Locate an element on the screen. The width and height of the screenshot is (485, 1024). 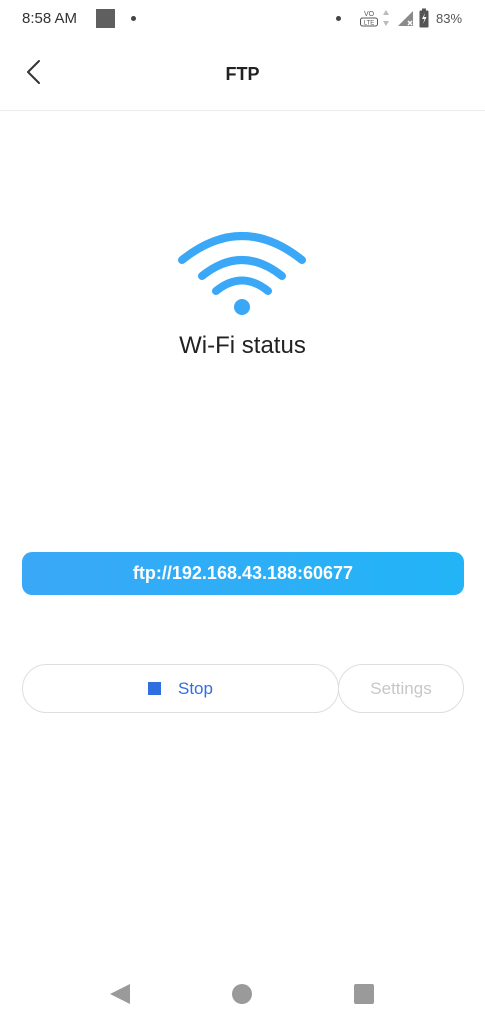
status-bar: 8:58 AM VO LTE 83% is located at coordinates (242, 18).